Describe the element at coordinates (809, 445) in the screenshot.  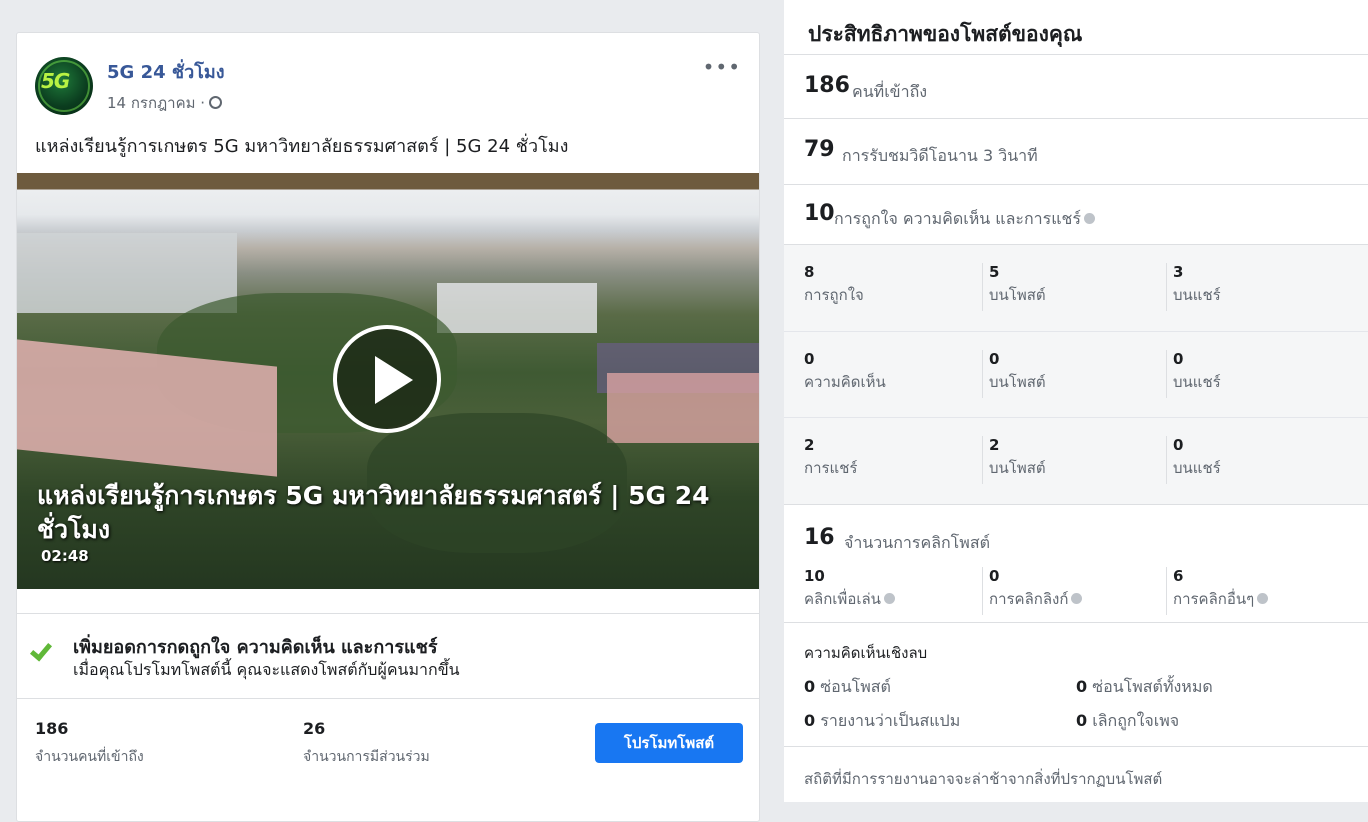
I see `shares-total: 2` at that location.